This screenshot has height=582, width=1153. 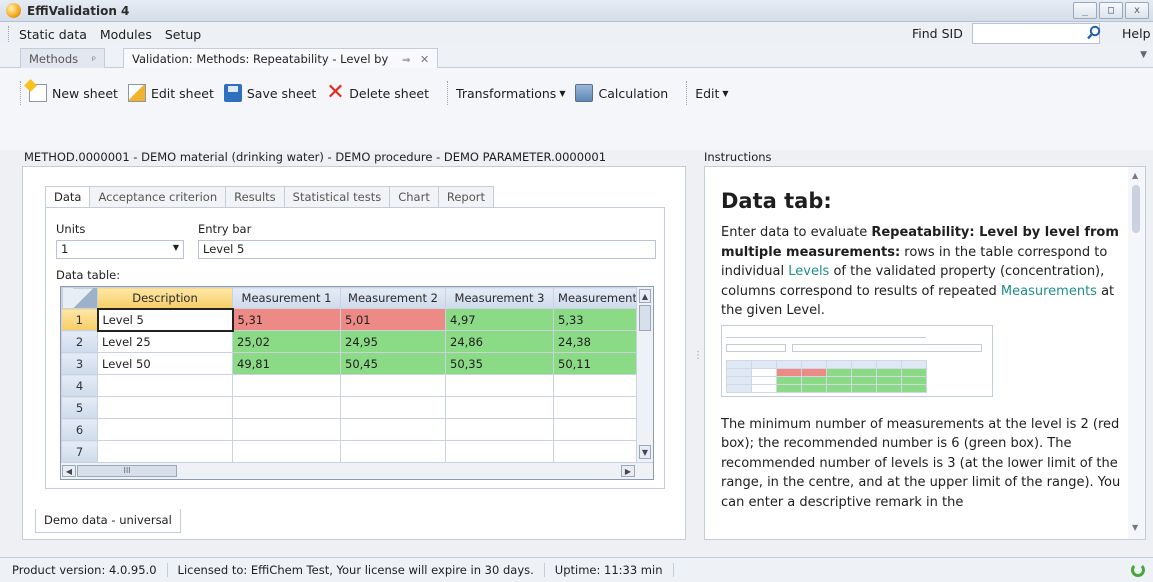 I want to click on menu-static-data: Static data, so click(x=57, y=34).